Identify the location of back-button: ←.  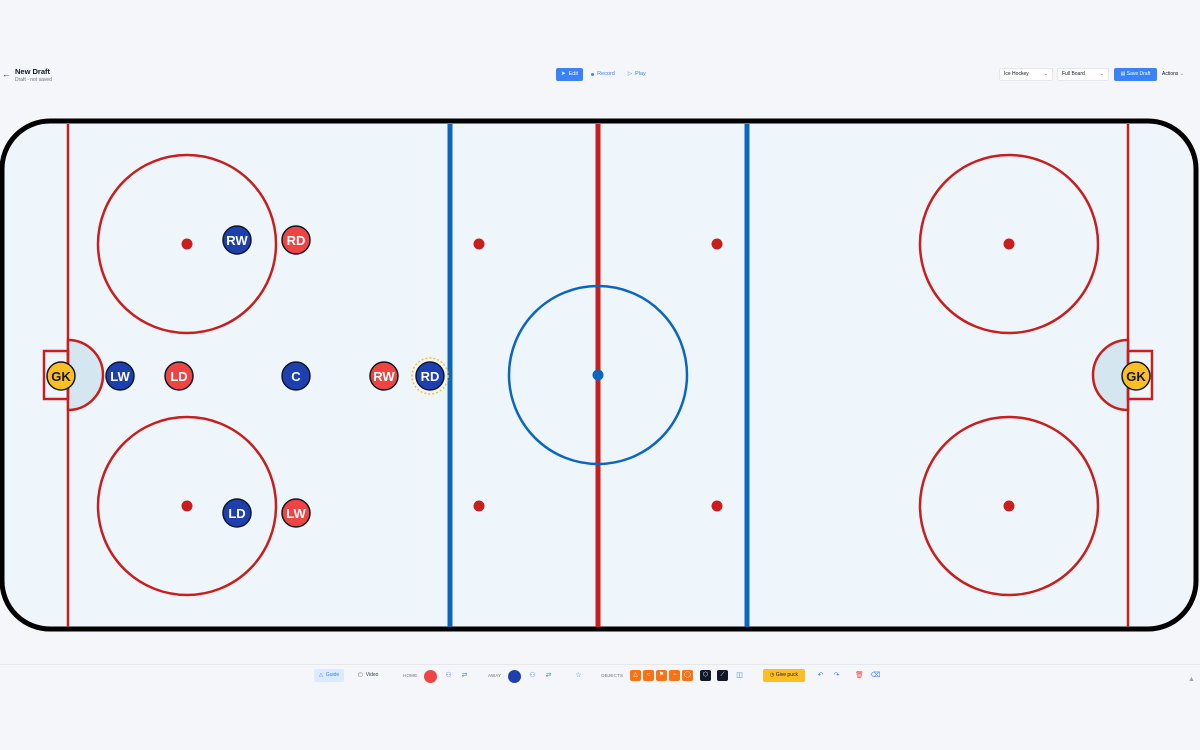
(7, 74).